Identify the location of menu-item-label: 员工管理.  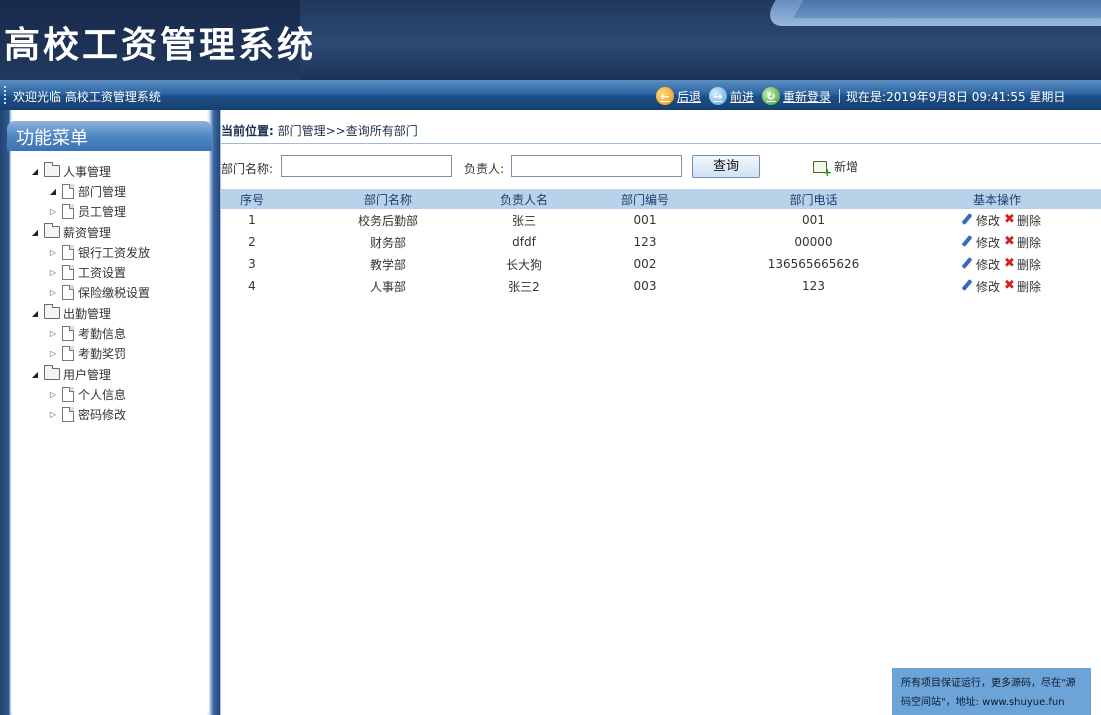
(102, 212).